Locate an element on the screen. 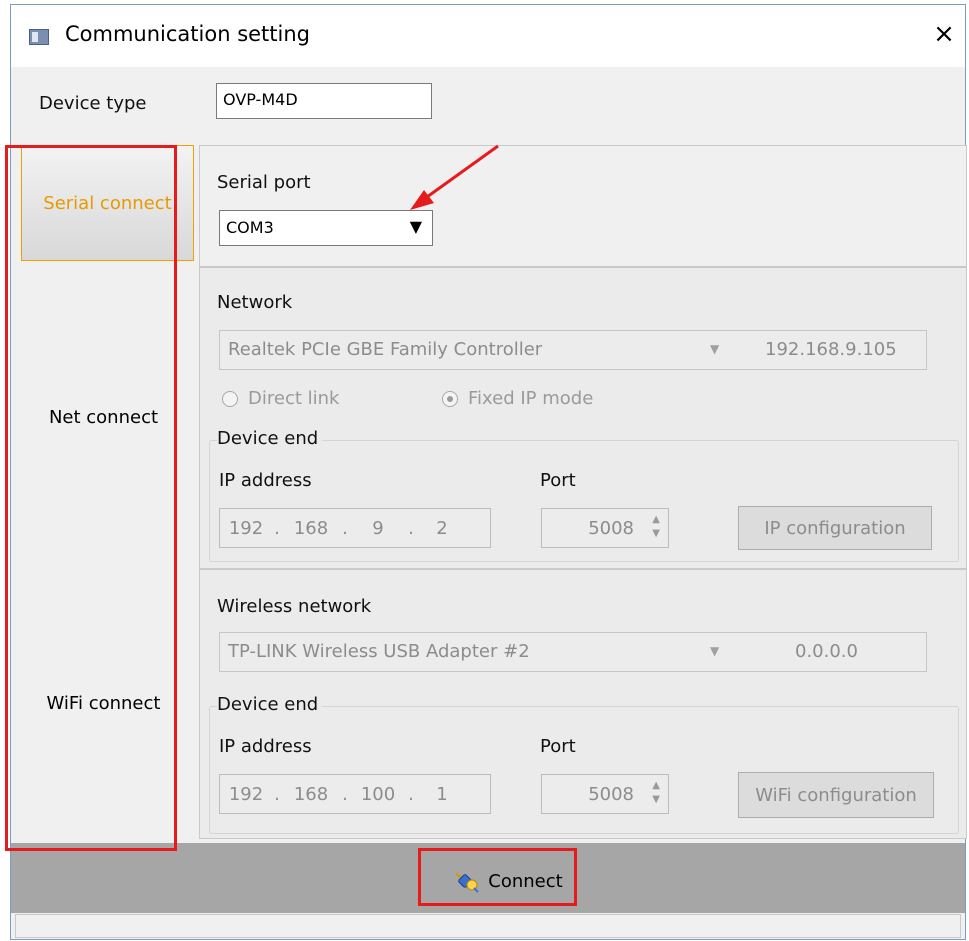 This screenshot has width=969, height=941. wireless-adapter-value: TP-LINK Wireless USB Adapter #2 is located at coordinates (379, 651).